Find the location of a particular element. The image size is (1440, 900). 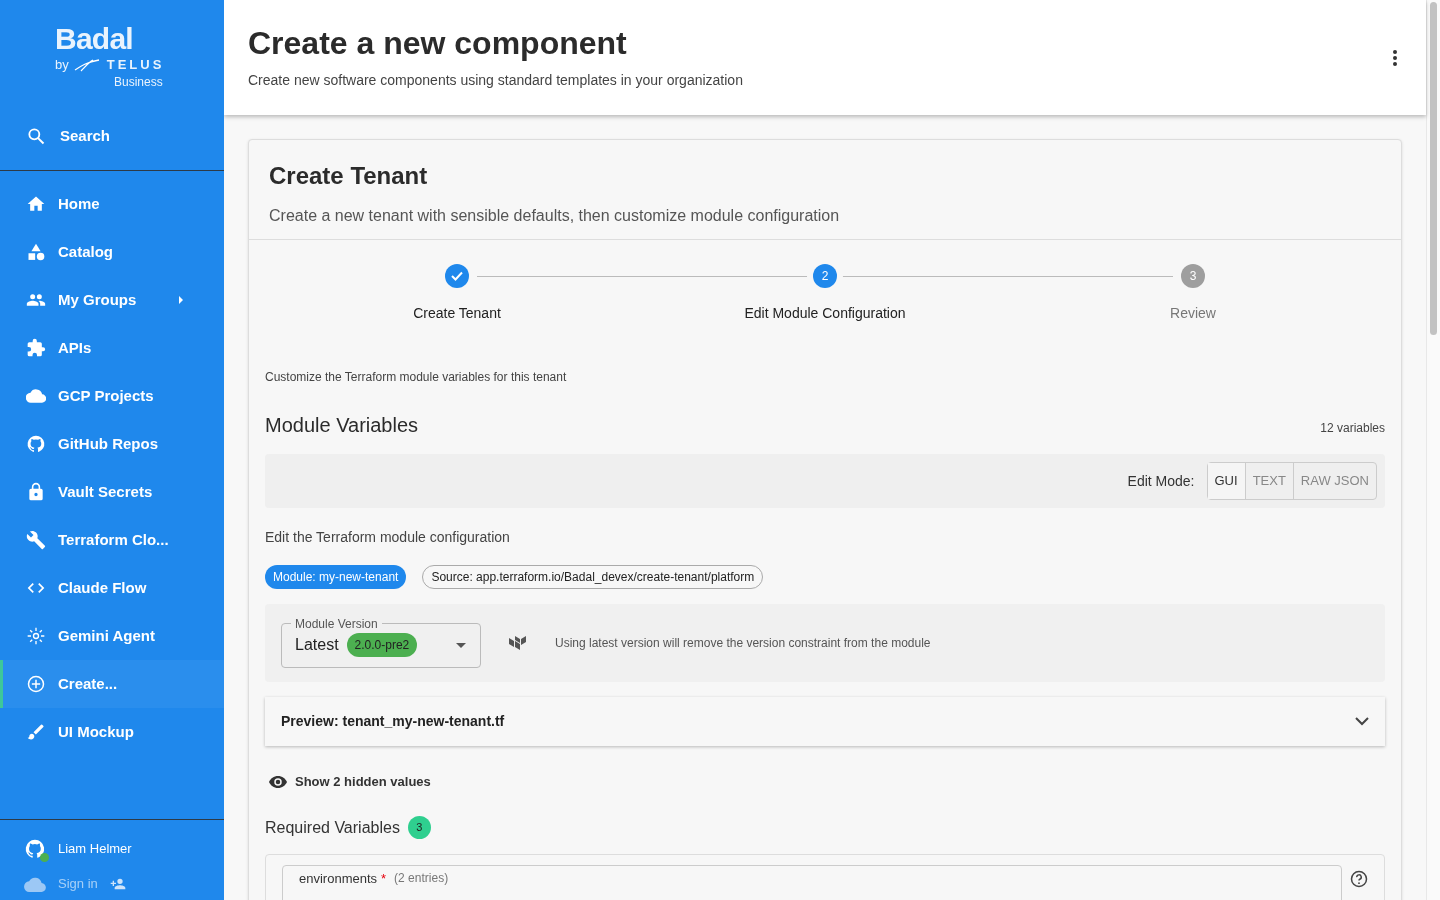

sign-in-button: Sign in is located at coordinates (112, 884).